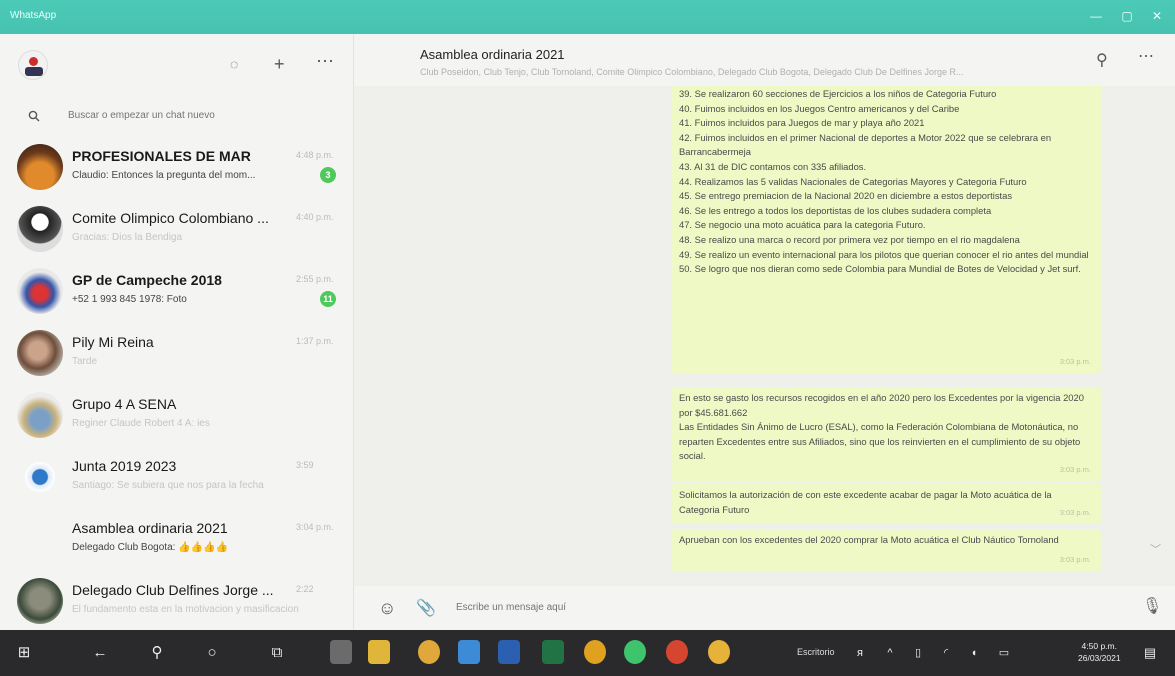 The width and height of the screenshot is (1175, 676). Describe the element at coordinates (635, 652) in the screenshot. I see `whatsapp-icon` at that location.